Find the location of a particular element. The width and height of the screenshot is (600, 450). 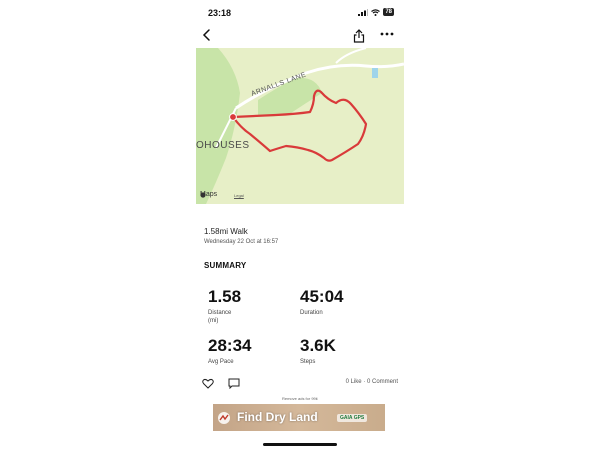

remove-ads-link: Remove ads for 99¢ is located at coordinates (300, 398).